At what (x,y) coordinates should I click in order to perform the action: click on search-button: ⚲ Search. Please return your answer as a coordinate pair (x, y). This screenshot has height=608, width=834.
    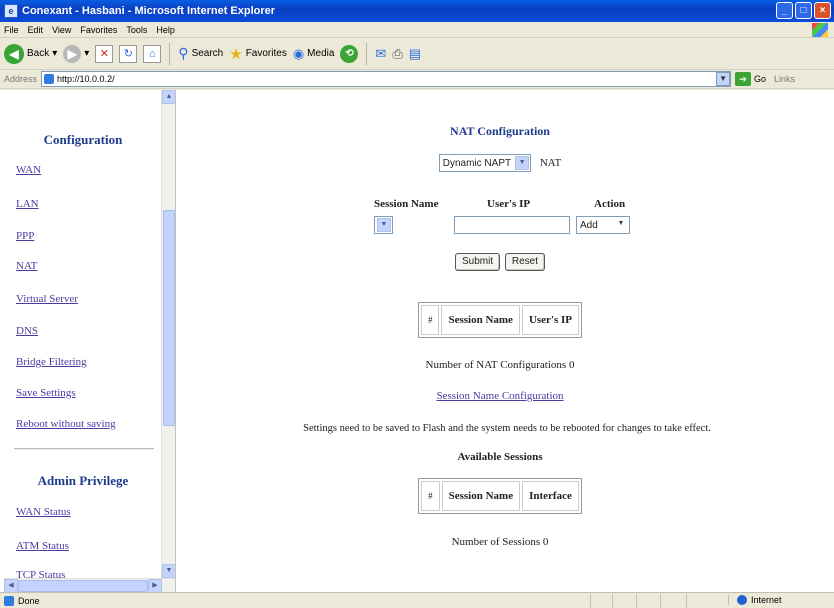
    Looking at the image, I should click on (200, 53).